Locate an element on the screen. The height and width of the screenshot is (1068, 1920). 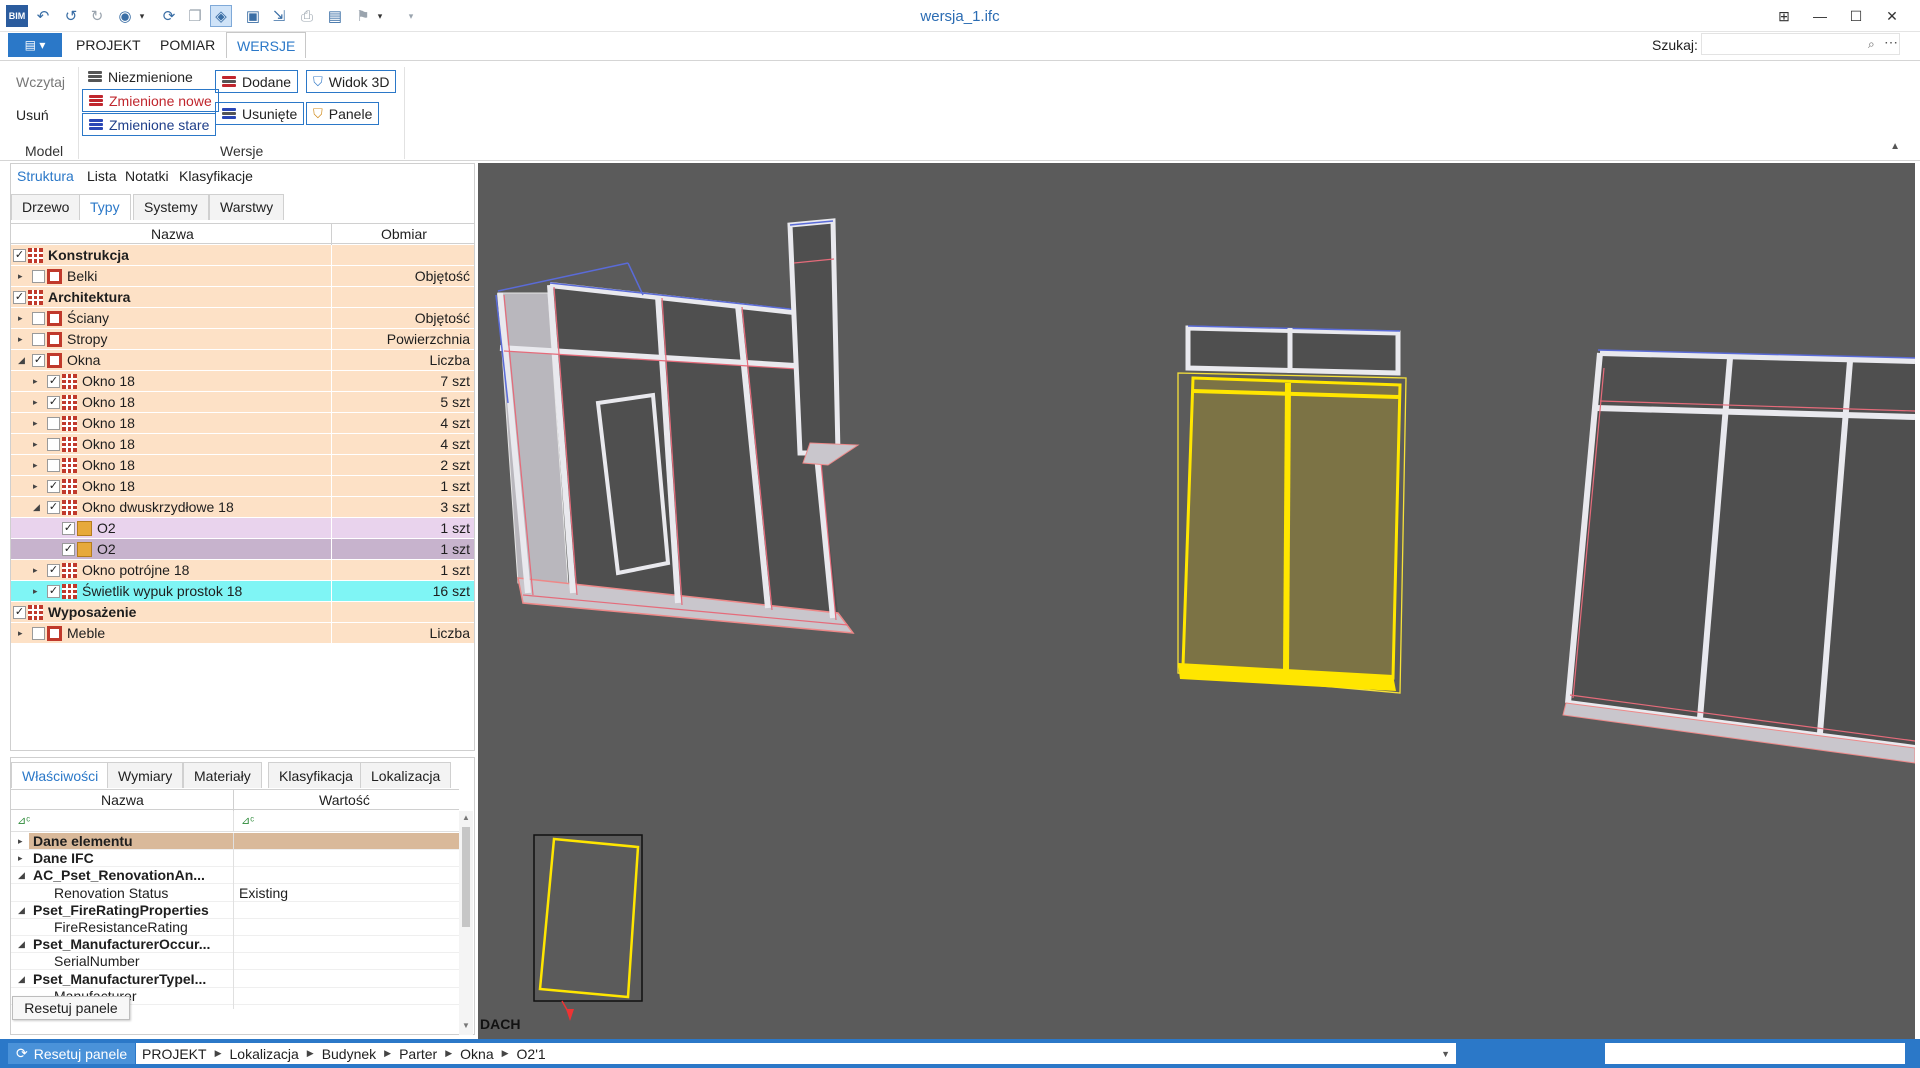
breadcrumb-item: Okna is located at coordinates (476, 1054).